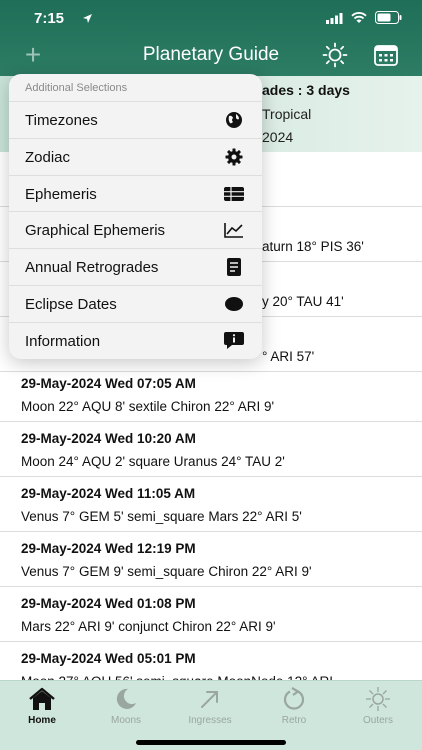  What do you see at coordinates (210, 699) in the screenshot?
I see `arrow-up-right-icon` at bounding box center [210, 699].